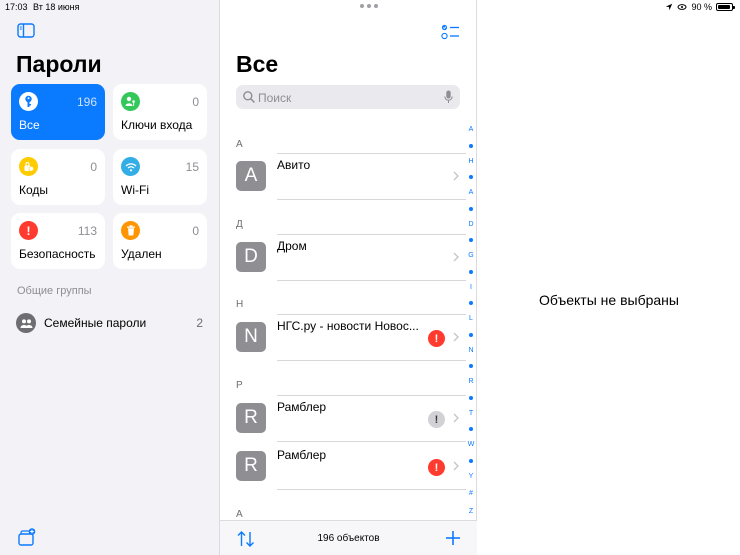 The height and width of the screenshot is (555, 740). I want to click on list-title: Все, so click(257, 64).